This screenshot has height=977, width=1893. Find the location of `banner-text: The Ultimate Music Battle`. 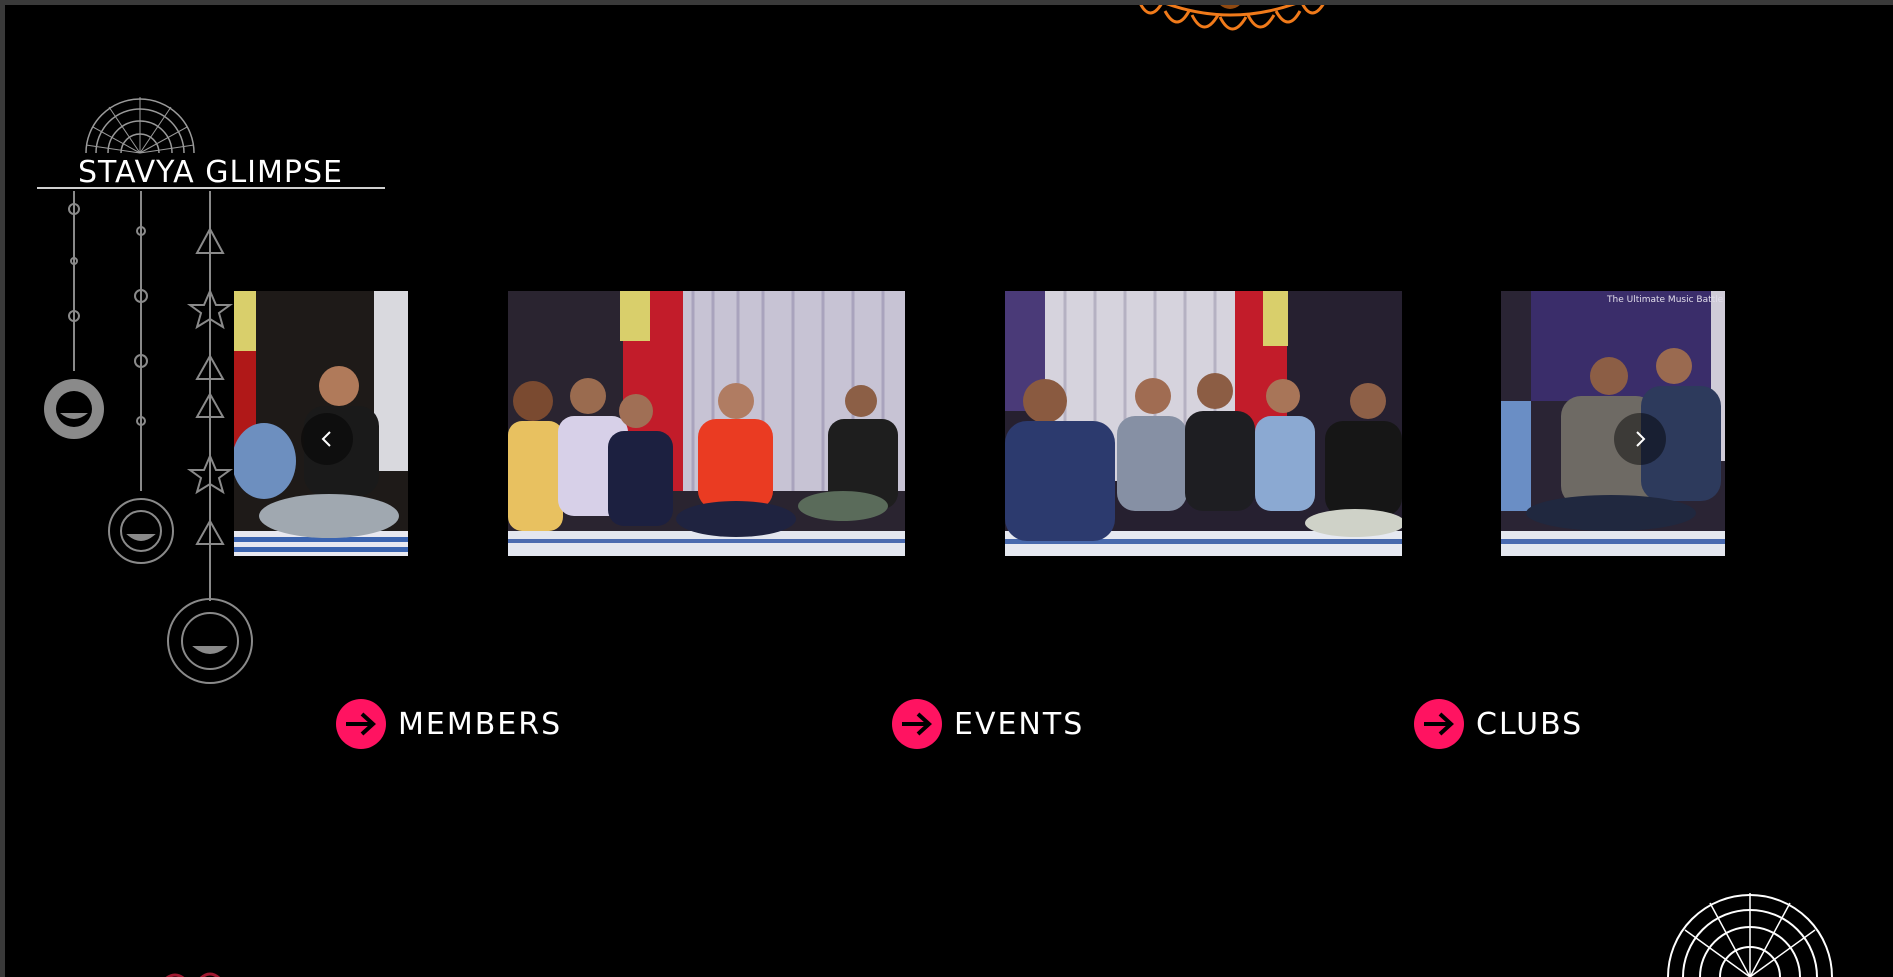

banner-text: The Ultimate Music Battle is located at coordinates (1665, 300).